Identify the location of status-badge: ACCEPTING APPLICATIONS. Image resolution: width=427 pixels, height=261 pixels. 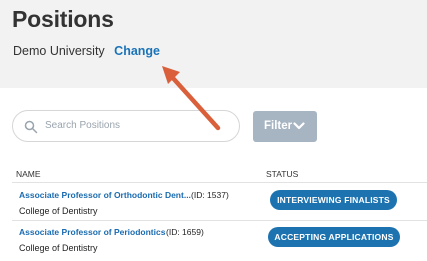
(334, 237).